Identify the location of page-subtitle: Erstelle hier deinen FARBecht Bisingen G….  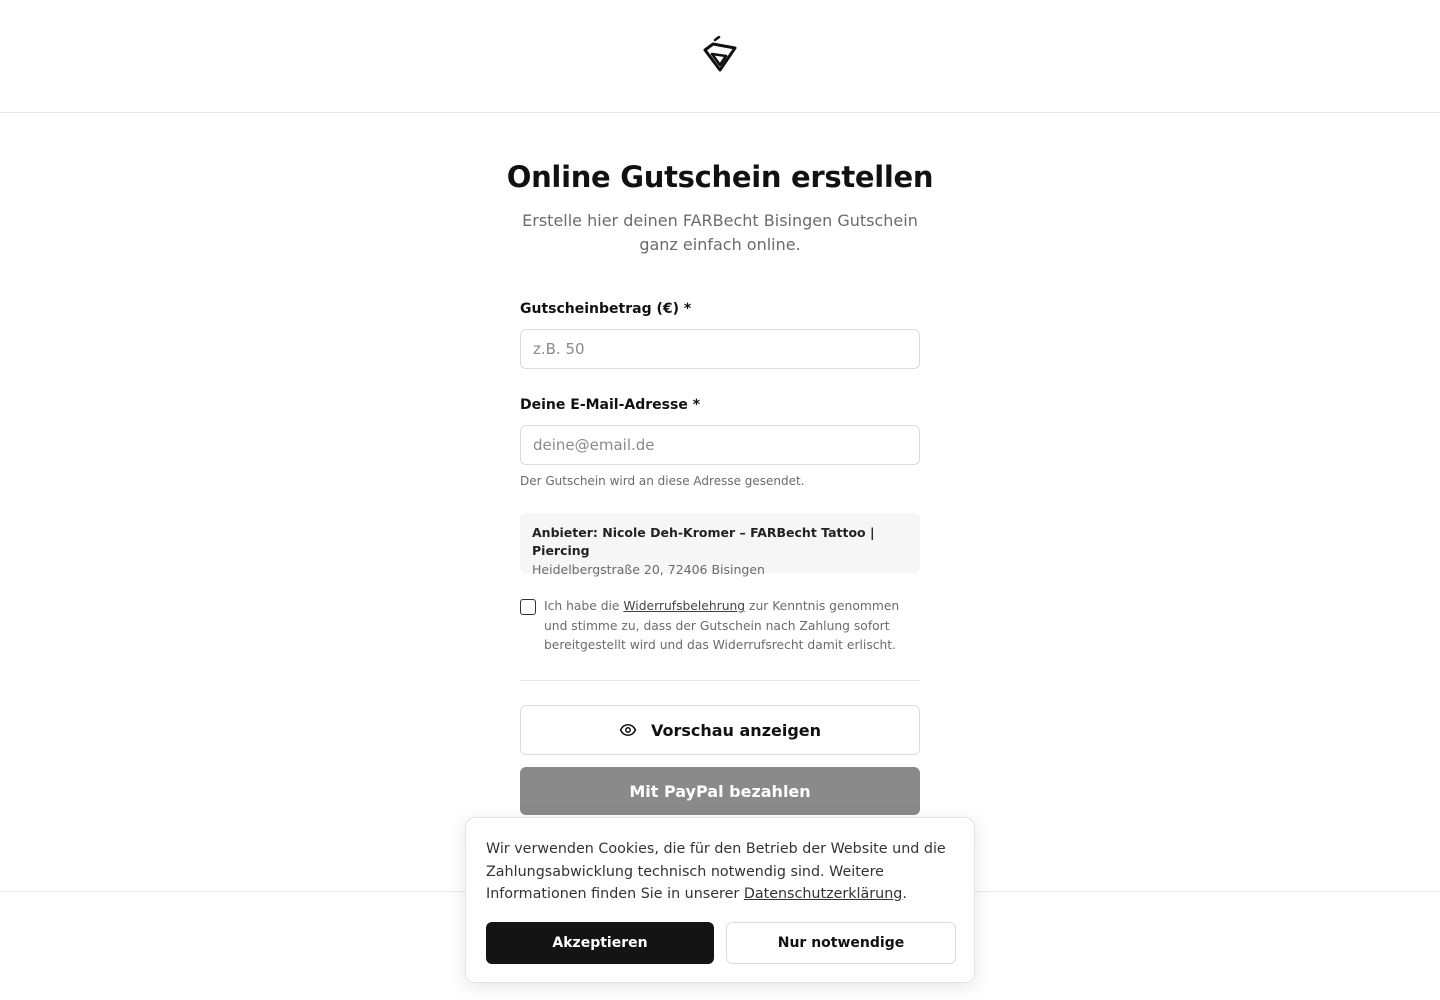
(720, 232).